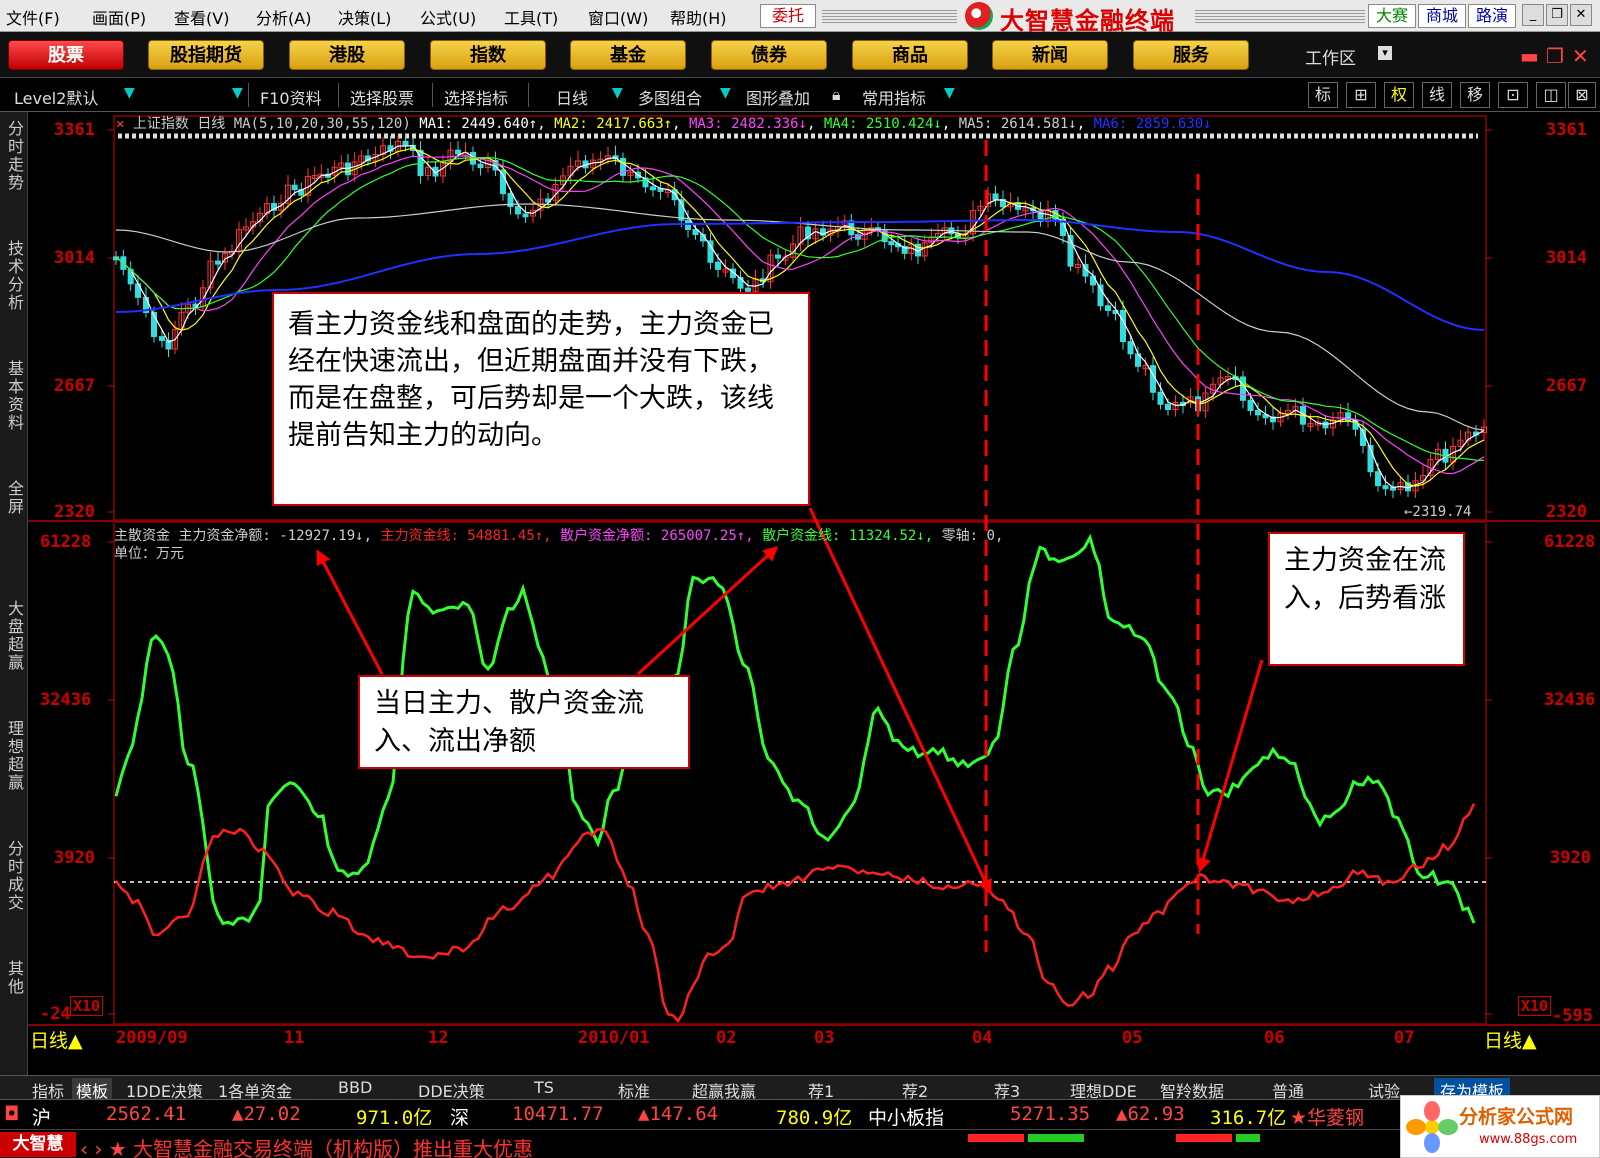 Image resolution: width=1600 pixels, height=1158 pixels. Describe the element at coordinates (306, 1145) in the screenshot. I see `promo-text: ‹ › ★ 大智慧金融交易终端（机构版）推出重大优惠` at that location.